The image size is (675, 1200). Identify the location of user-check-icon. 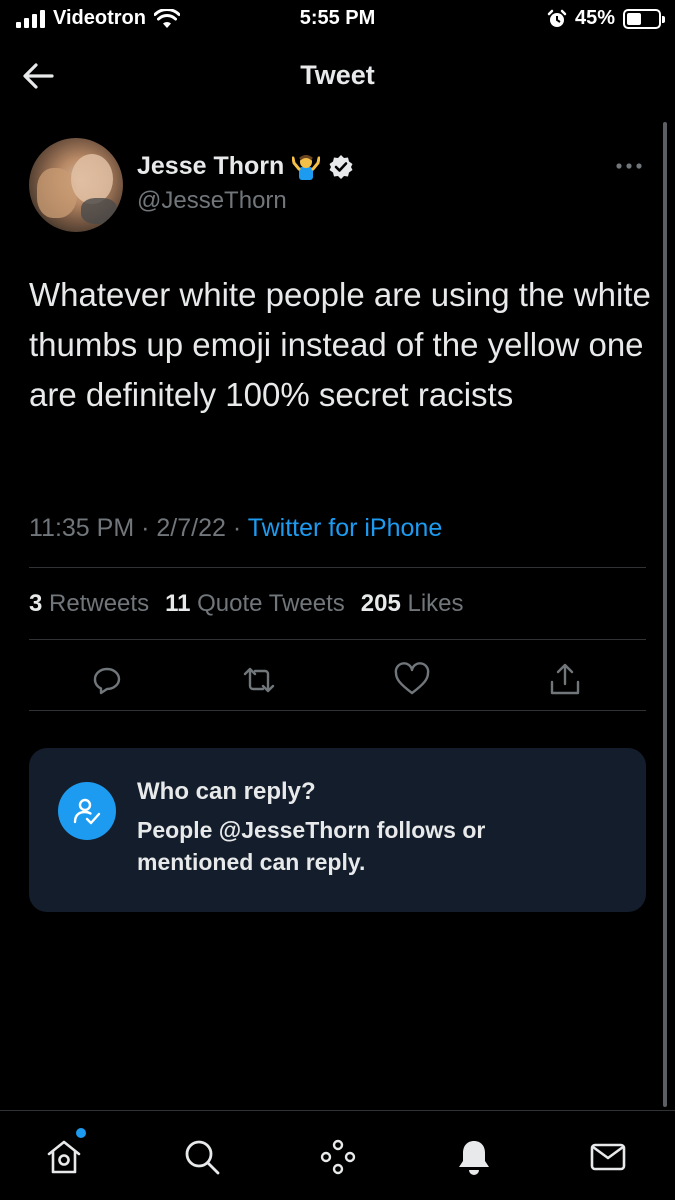
(87, 811).